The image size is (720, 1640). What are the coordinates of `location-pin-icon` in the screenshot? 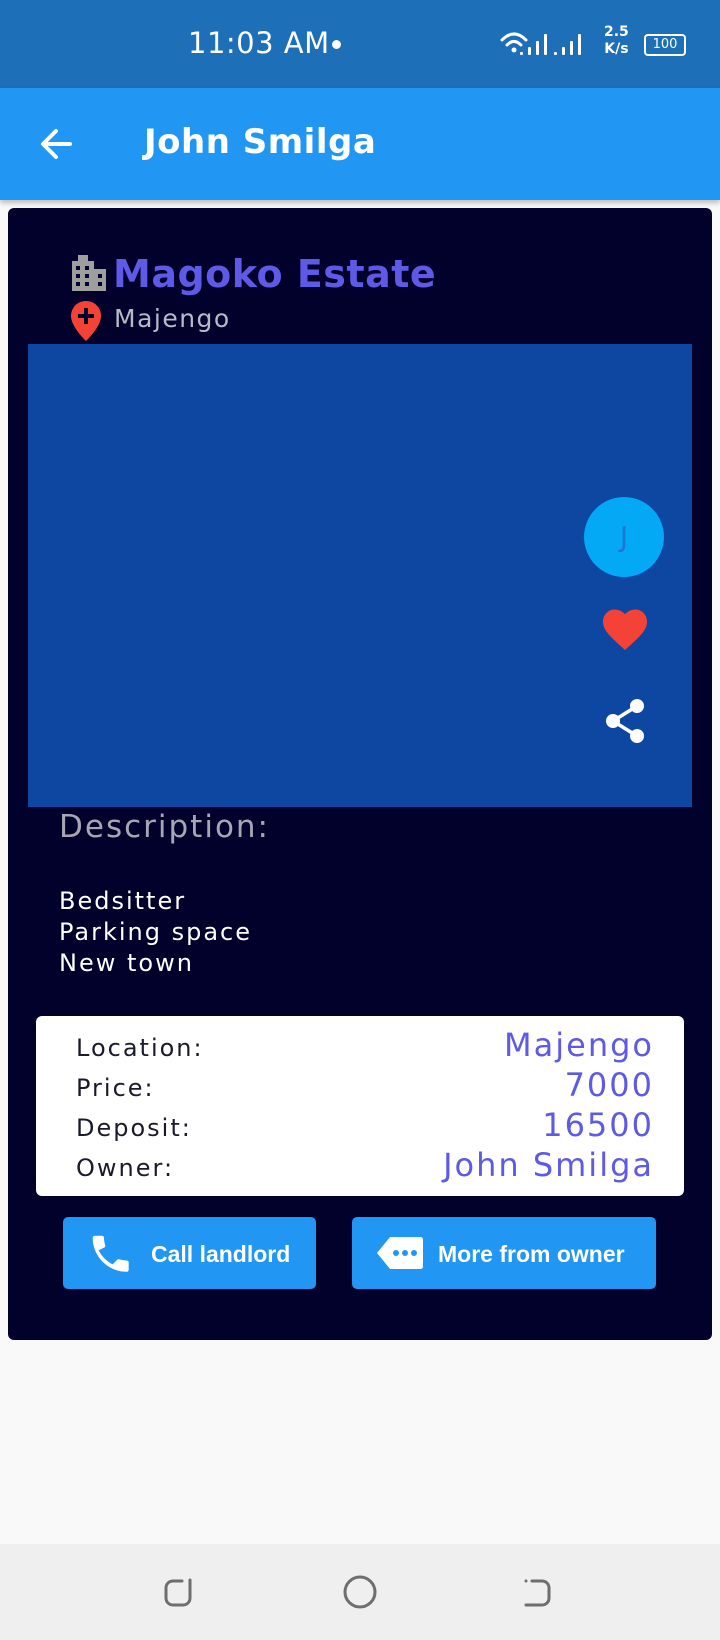 It's located at (86, 321).